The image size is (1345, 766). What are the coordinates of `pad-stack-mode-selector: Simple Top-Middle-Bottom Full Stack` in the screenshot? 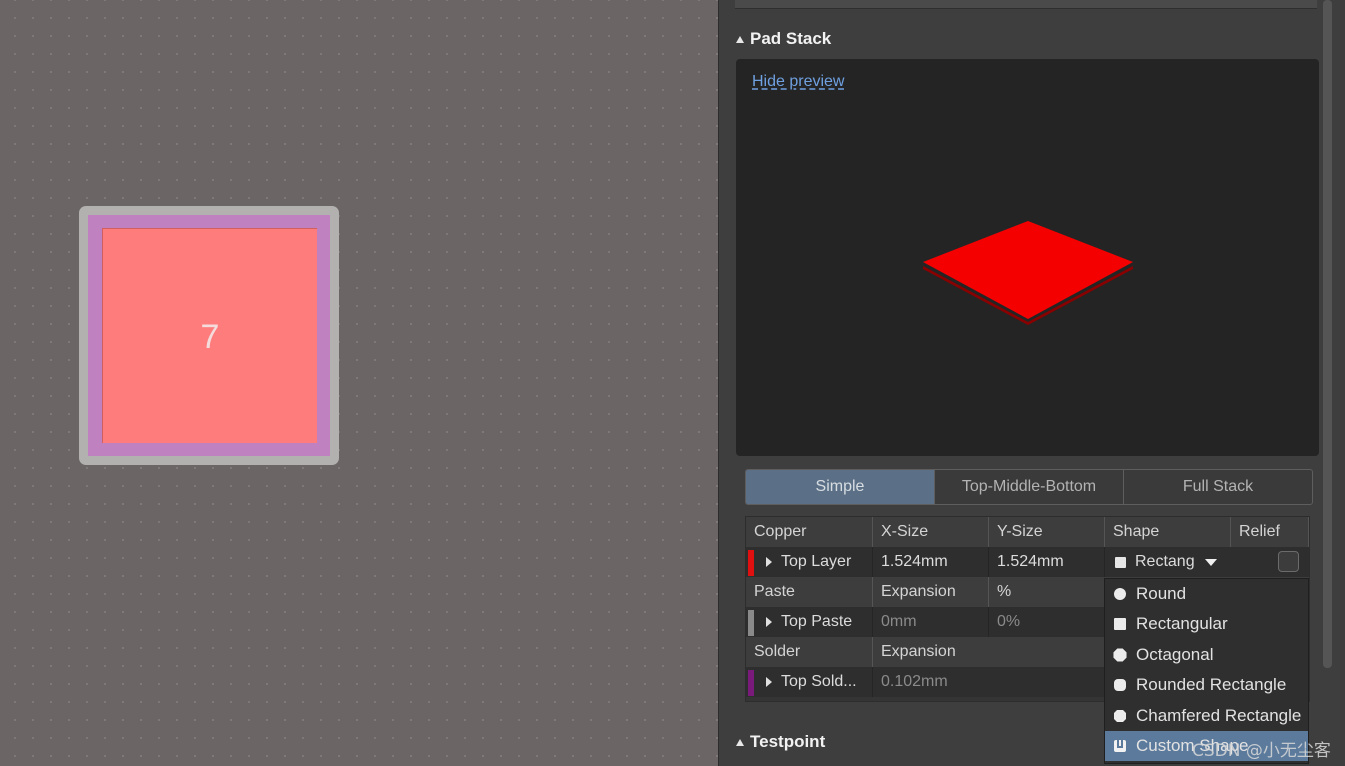 It's located at (1029, 487).